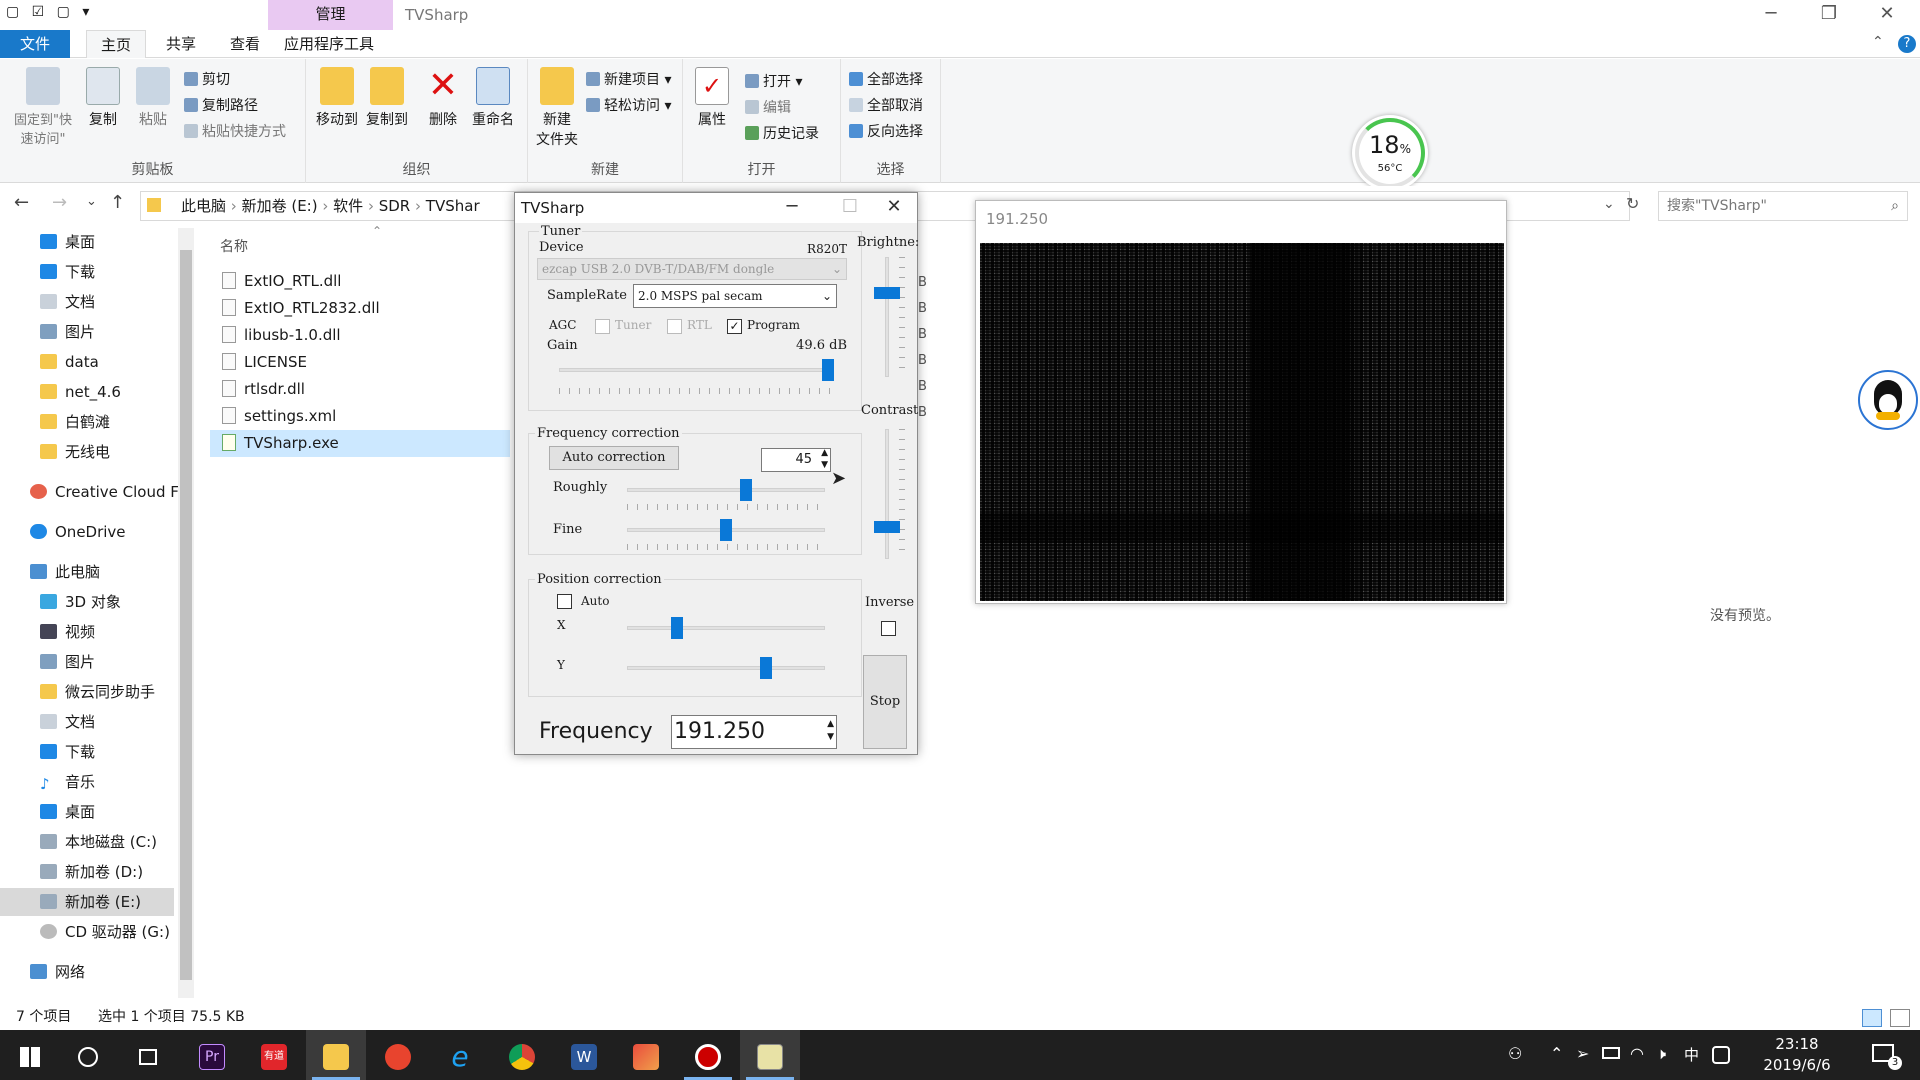  I want to click on new-item-button: 新建项目 ▾, so click(628, 79).